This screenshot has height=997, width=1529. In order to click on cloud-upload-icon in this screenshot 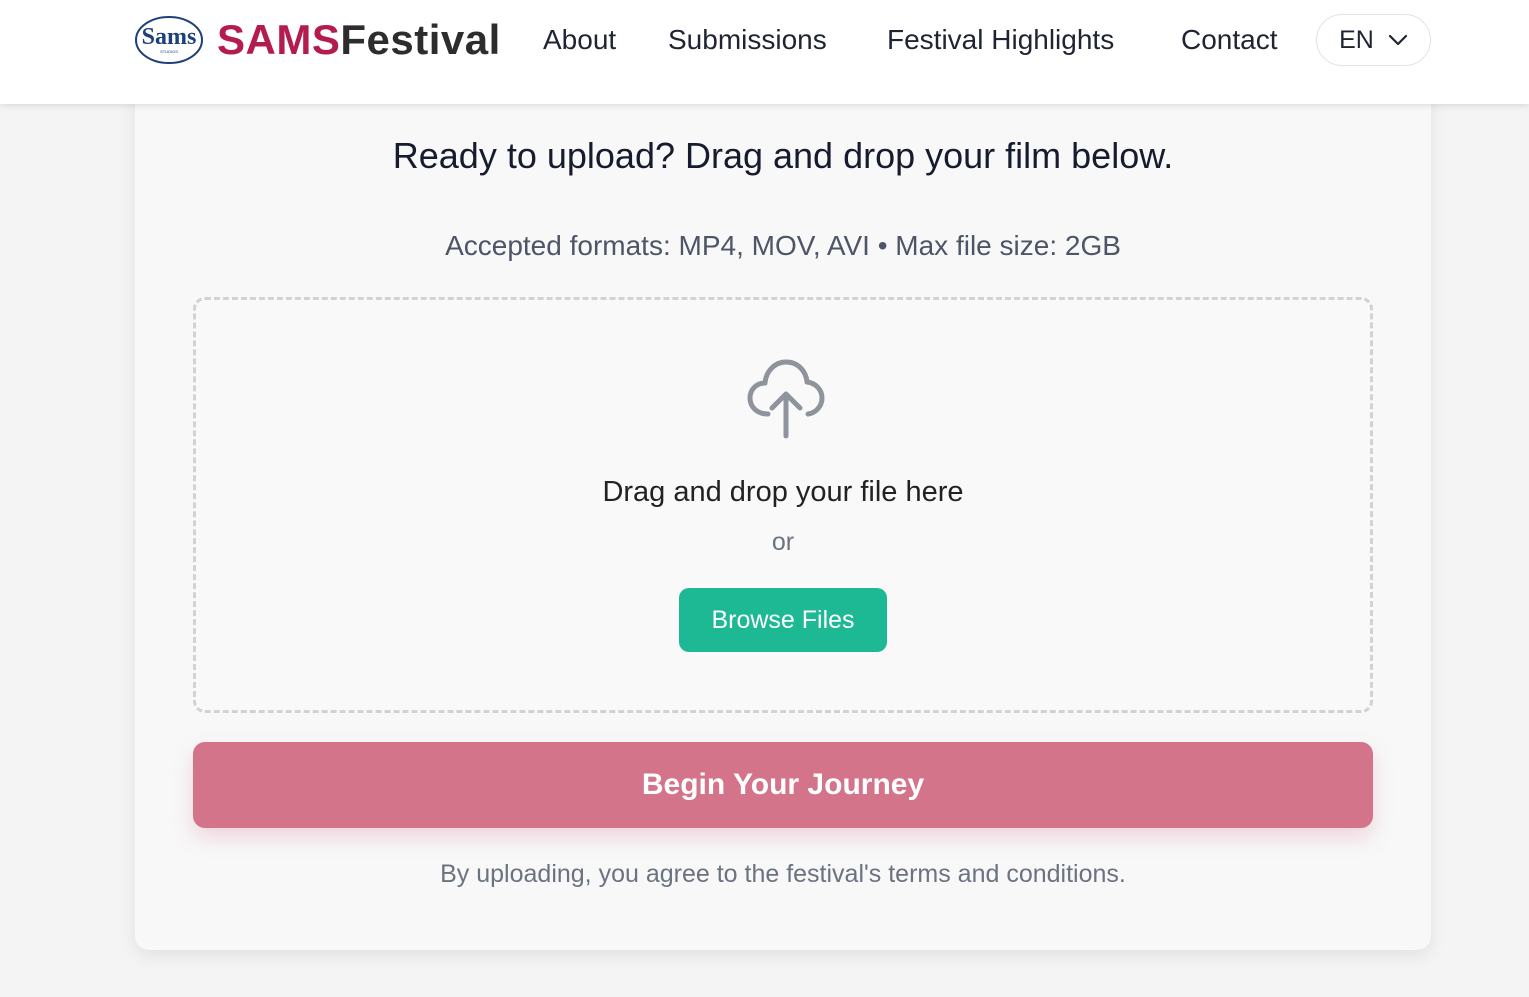, I will do `click(786, 399)`.